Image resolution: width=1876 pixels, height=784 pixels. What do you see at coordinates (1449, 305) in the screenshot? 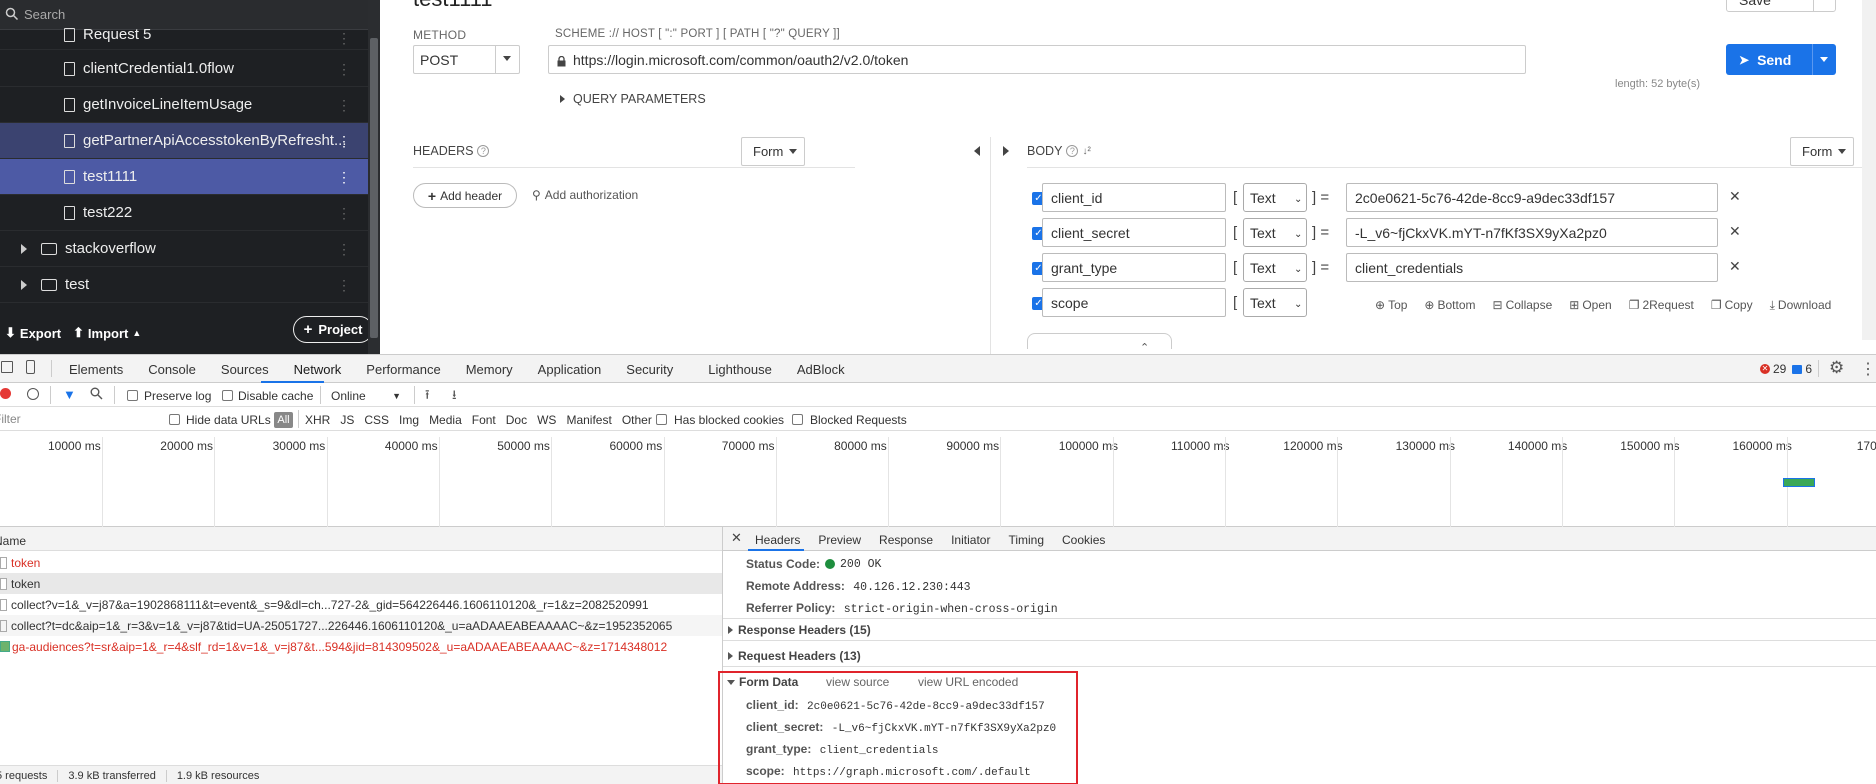
I see `bottom-button: ⊕ Bottom` at bounding box center [1449, 305].